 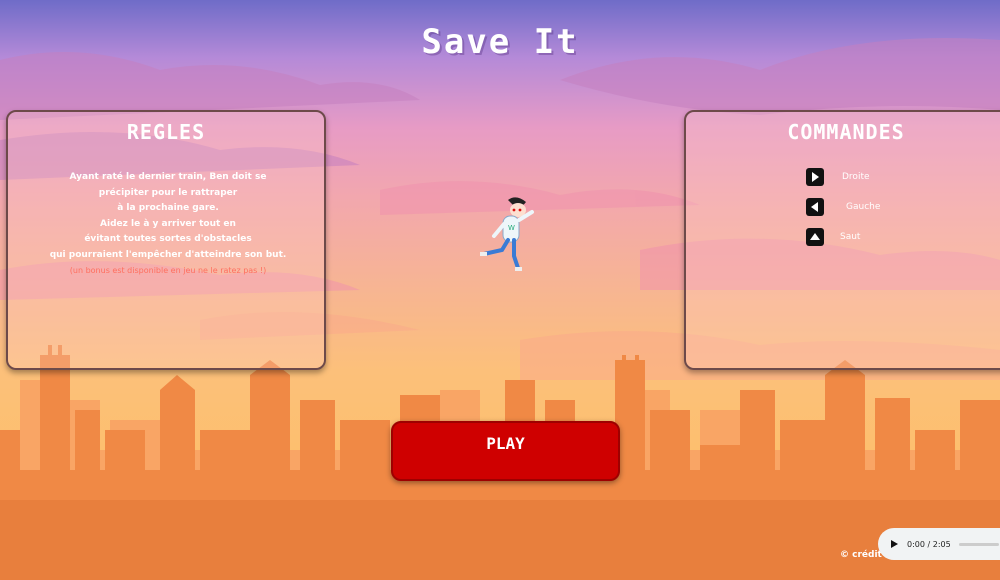 I want to click on rules-line: Aidez le à y arriver tout en, so click(x=168, y=223).